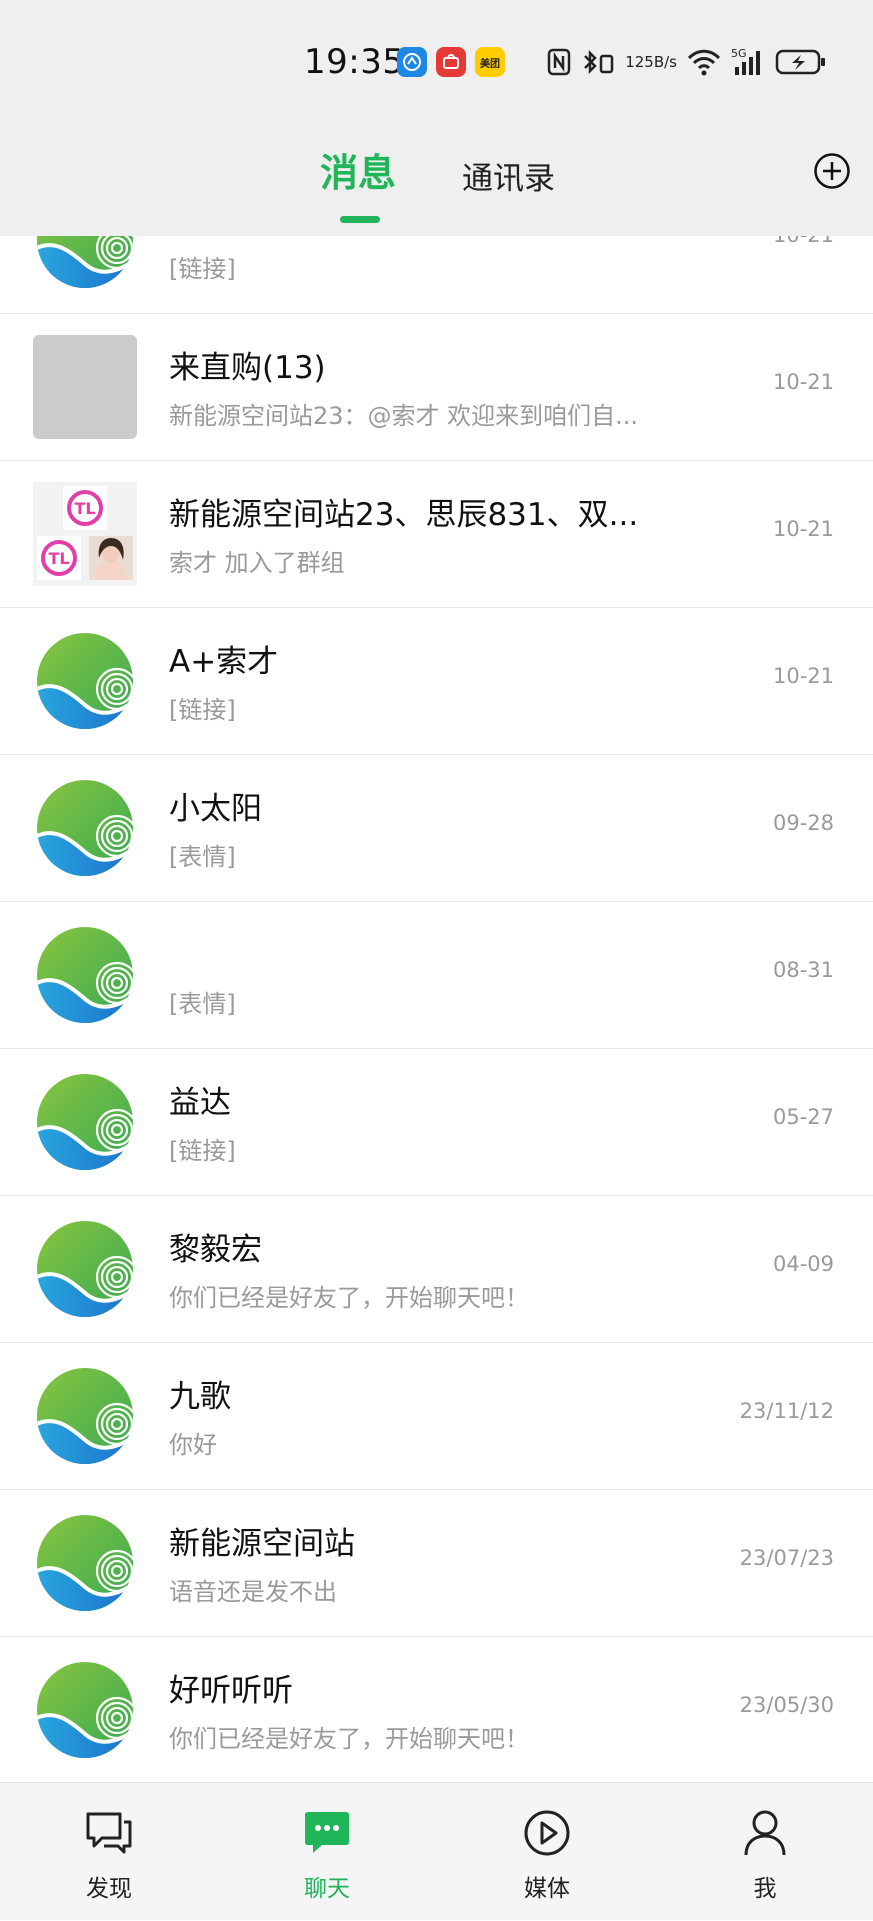 This screenshot has height=1921, width=873. What do you see at coordinates (786, 1705) in the screenshot?
I see `chat-time: 23/05/30` at bounding box center [786, 1705].